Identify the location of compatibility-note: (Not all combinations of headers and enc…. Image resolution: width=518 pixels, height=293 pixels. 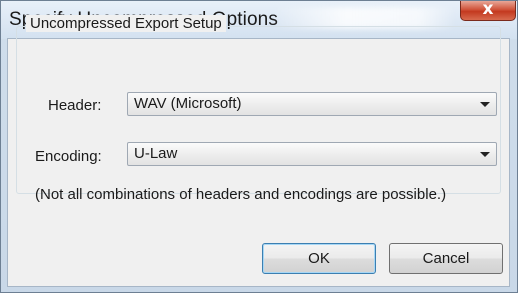
(241, 194).